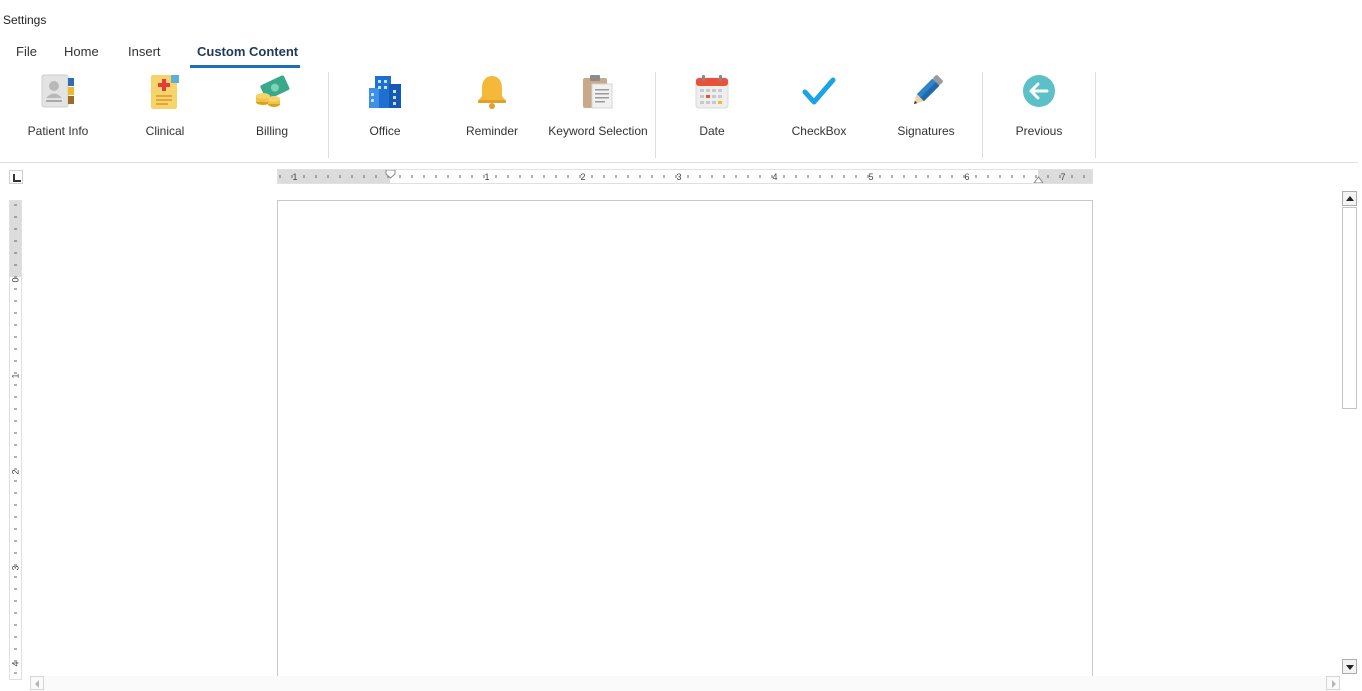 Image resolution: width=1362 pixels, height=691 pixels. I want to click on ruler-ticks: 1 1 2 3 4 5 6 7, so click(682, 176).